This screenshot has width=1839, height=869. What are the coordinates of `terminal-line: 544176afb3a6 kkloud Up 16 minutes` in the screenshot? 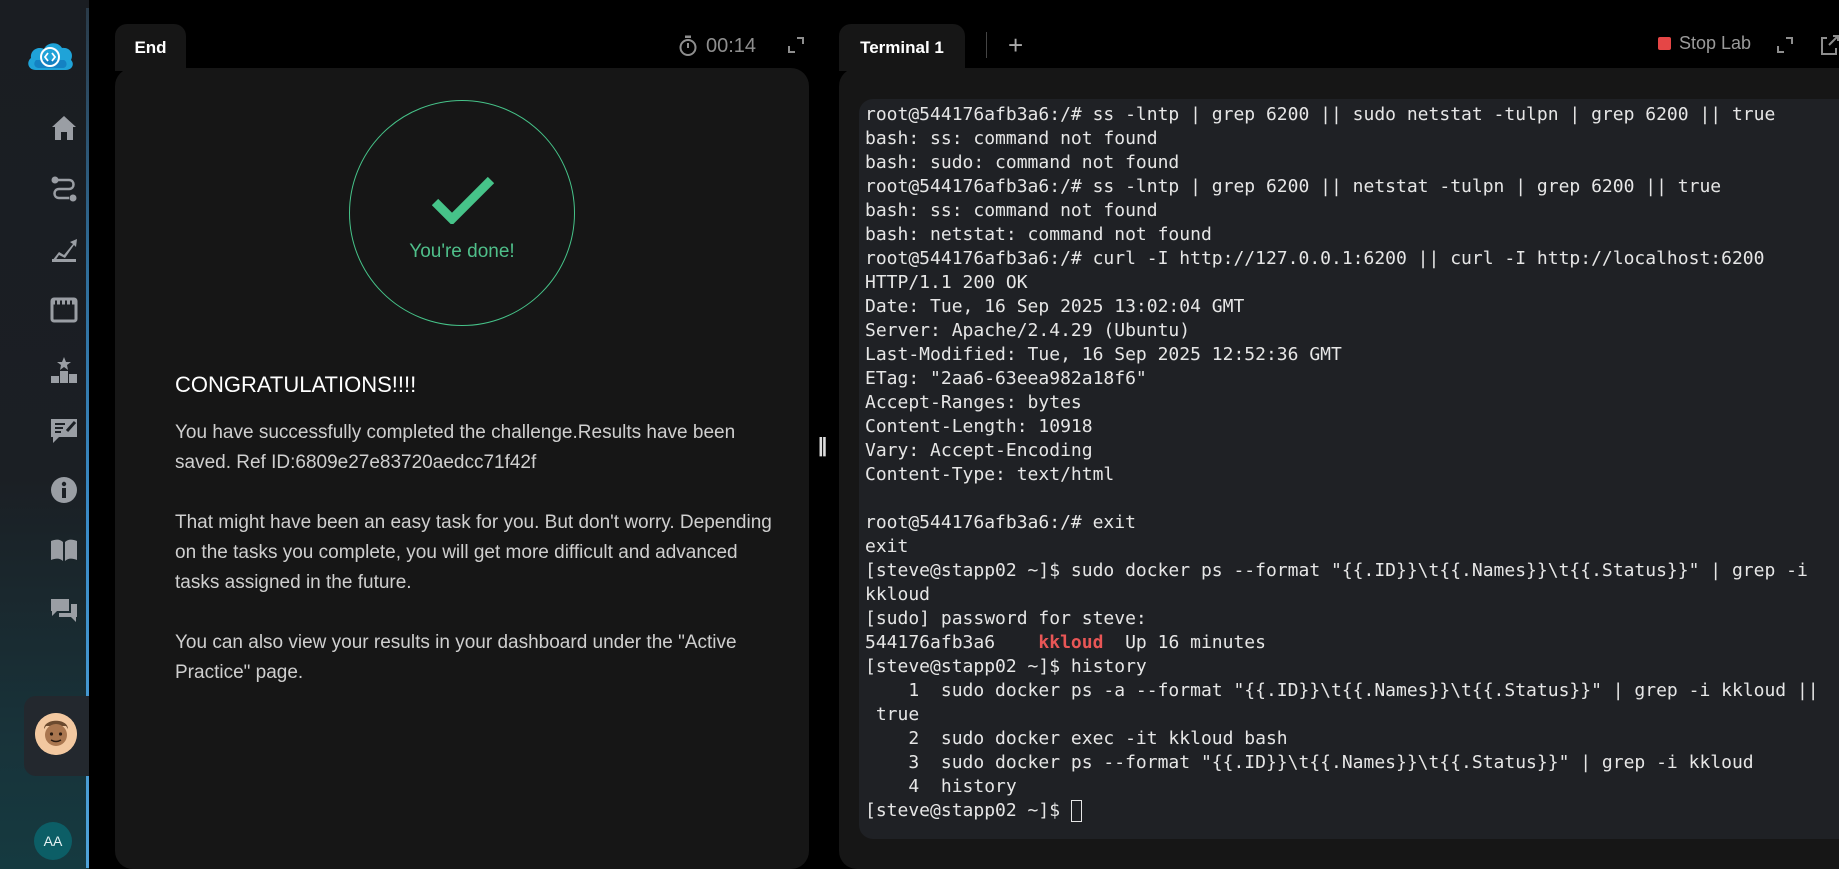 It's located at (1352, 643).